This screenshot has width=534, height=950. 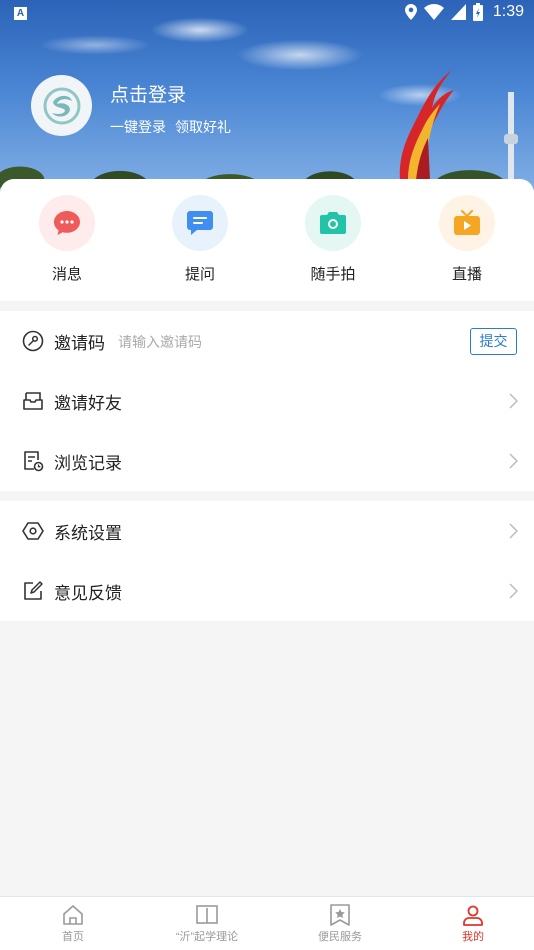 I want to click on quick-action-label: 消息, so click(x=66, y=274).